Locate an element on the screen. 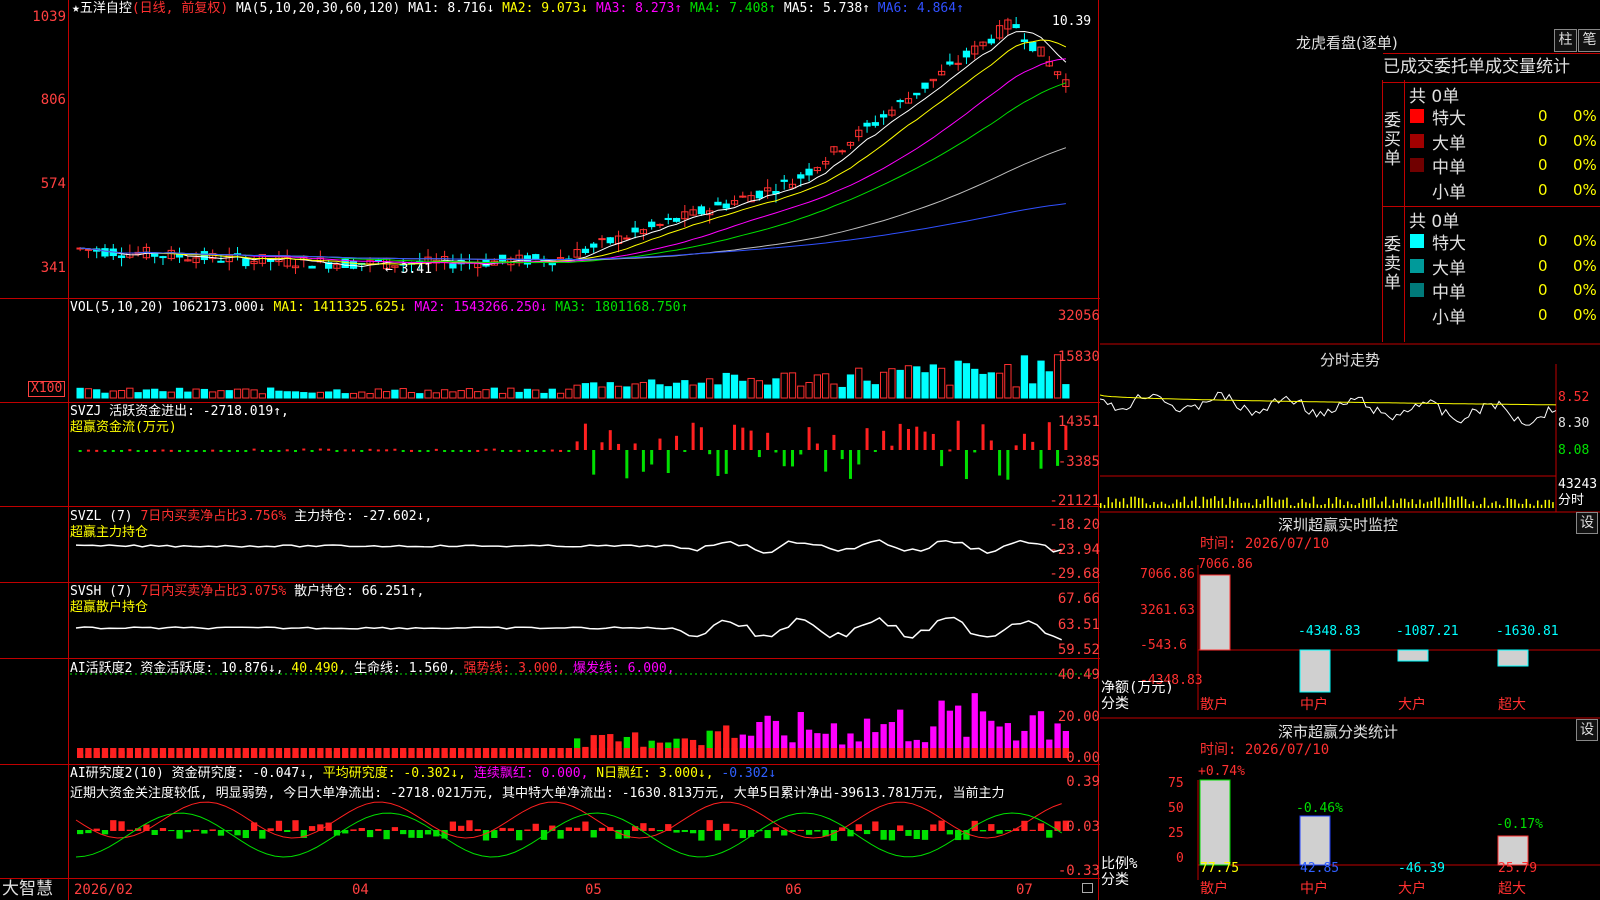 Image resolution: width=1600 pixels, height=900 pixels. main-holding-line is located at coordinates (568, 547).